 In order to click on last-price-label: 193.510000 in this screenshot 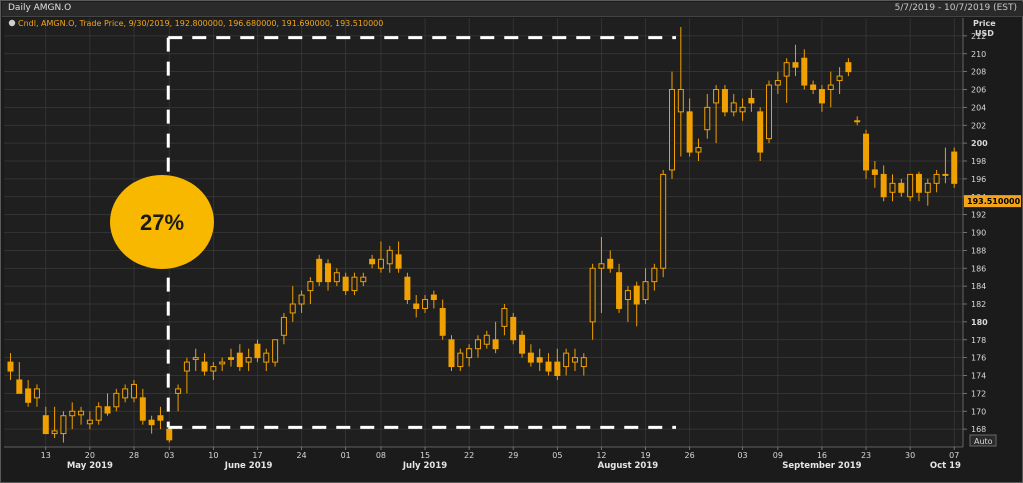, I will do `click(994, 201)`.